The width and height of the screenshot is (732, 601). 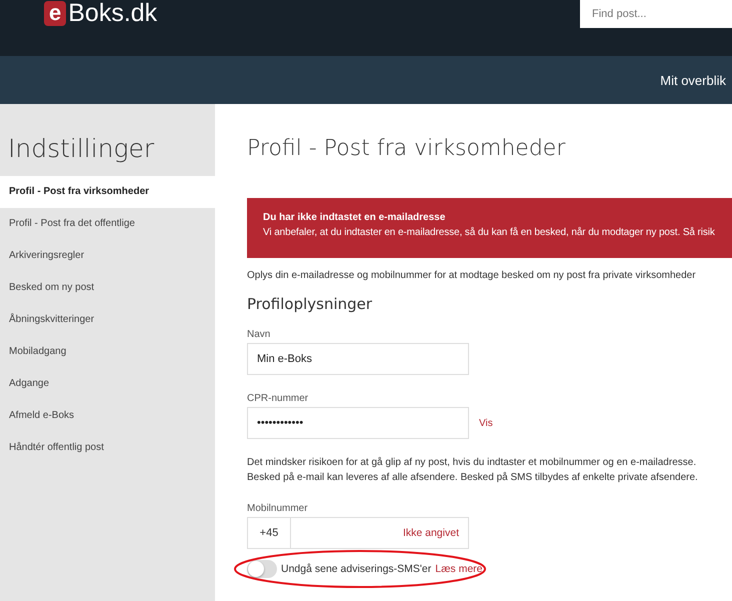 I want to click on field-label: Mobilnummer, so click(x=278, y=508).